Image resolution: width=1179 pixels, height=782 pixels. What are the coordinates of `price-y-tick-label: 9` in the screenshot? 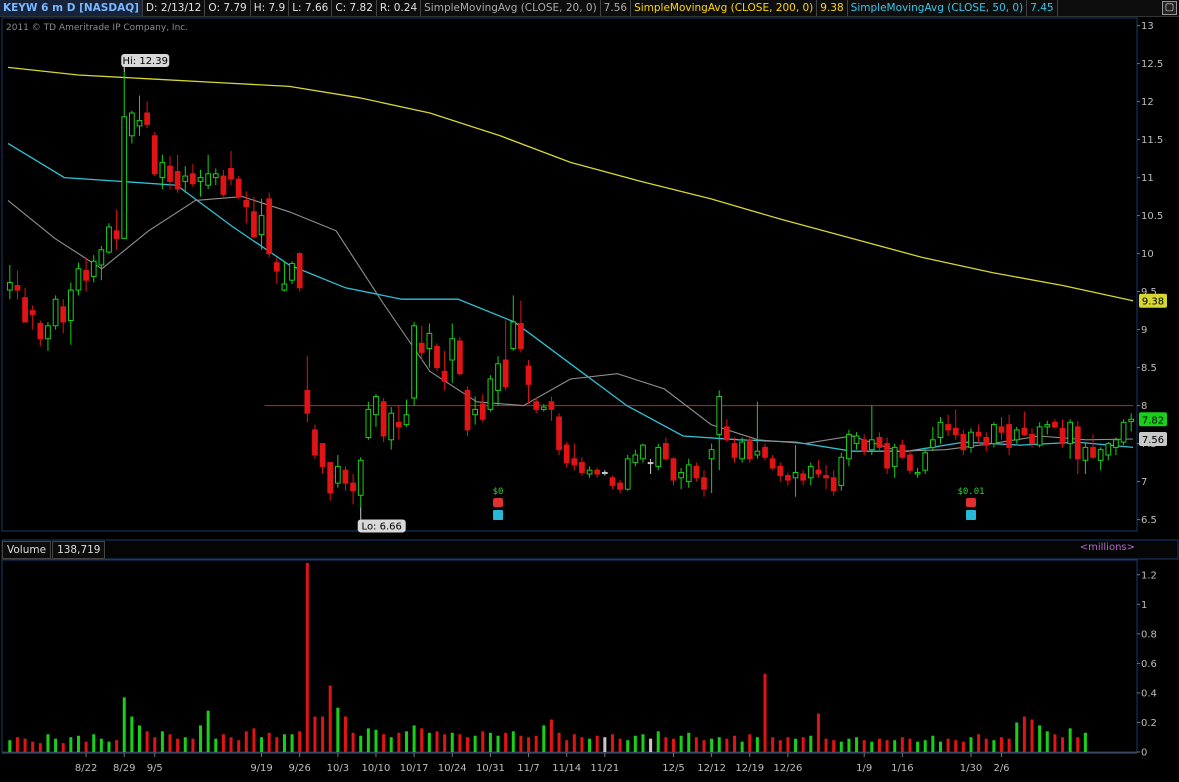 It's located at (1144, 330).